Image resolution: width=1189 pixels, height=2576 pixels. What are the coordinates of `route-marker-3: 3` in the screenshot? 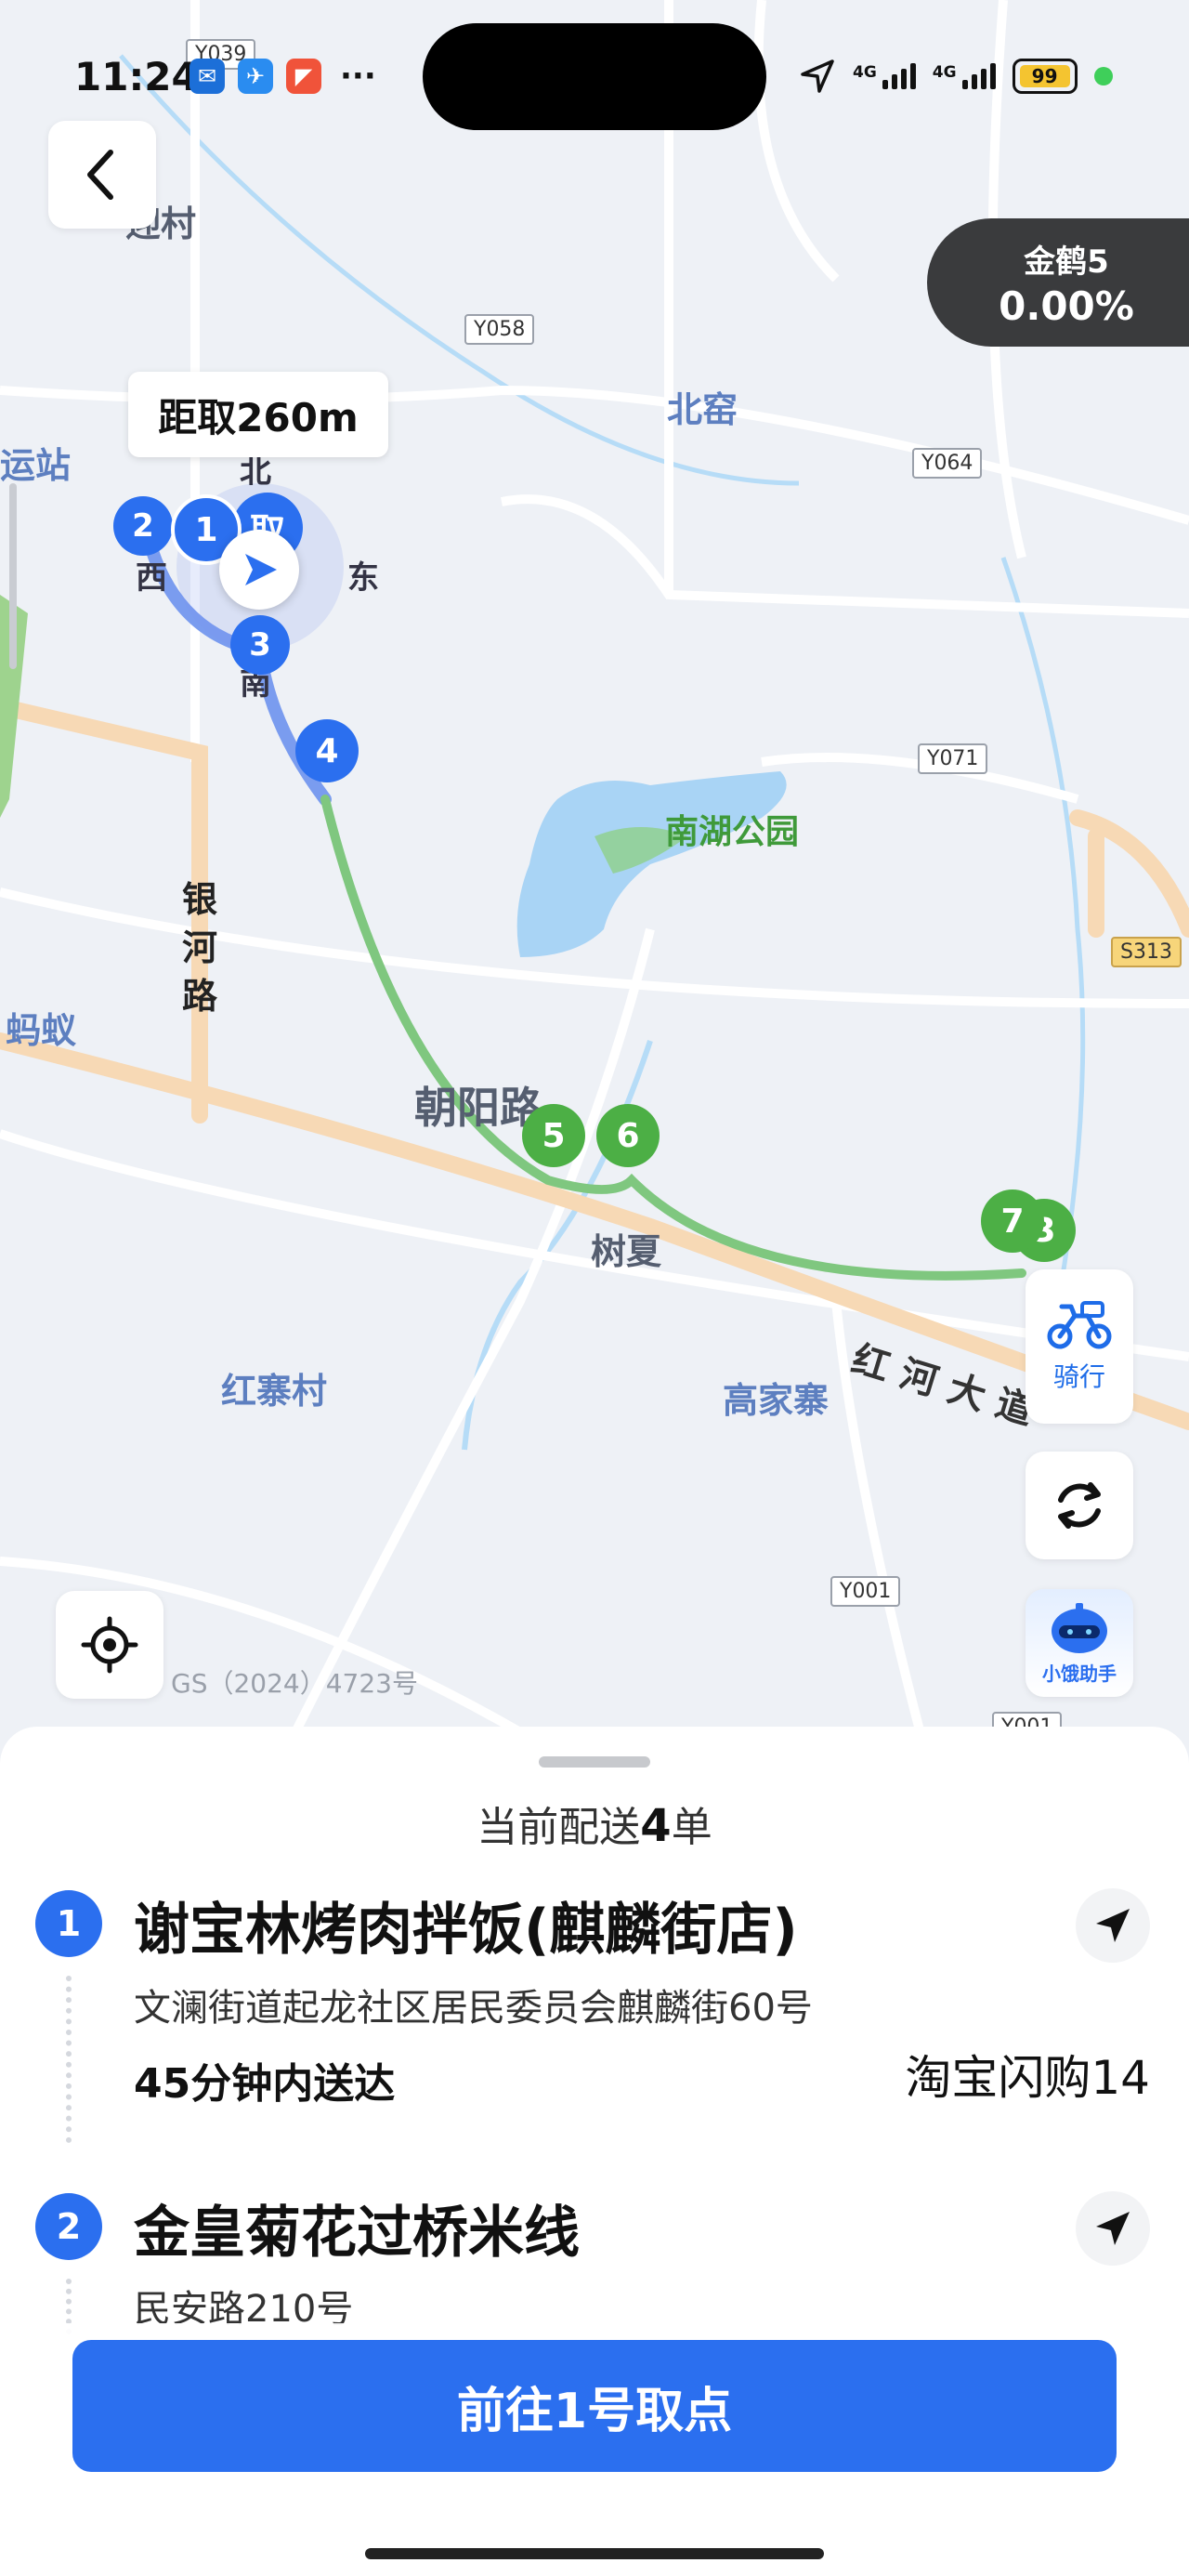 It's located at (260, 645).